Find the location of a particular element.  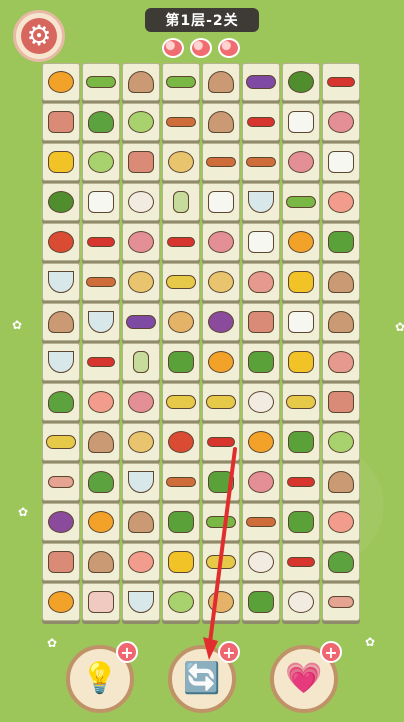

tile-cabbage is located at coordinates (141, 122).